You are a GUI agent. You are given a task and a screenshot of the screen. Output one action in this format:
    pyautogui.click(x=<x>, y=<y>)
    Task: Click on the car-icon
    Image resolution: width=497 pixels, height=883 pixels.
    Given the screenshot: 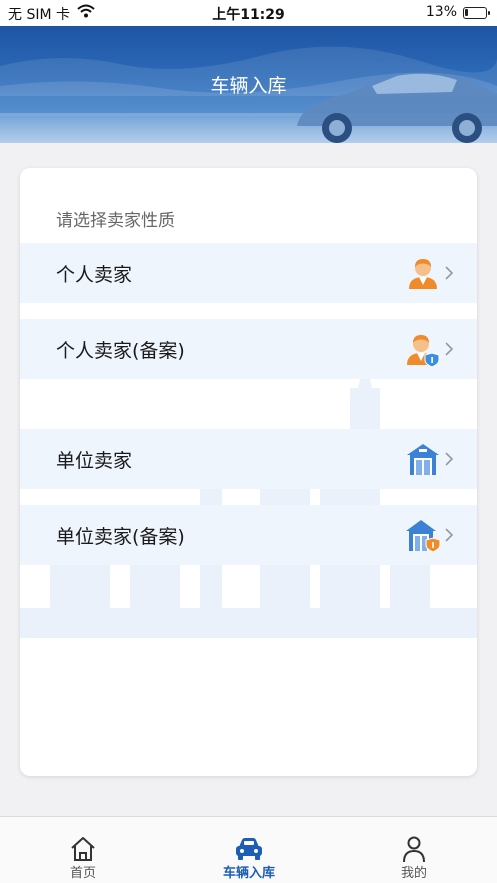 What is the action you would take?
    pyautogui.click(x=249, y=849)
    